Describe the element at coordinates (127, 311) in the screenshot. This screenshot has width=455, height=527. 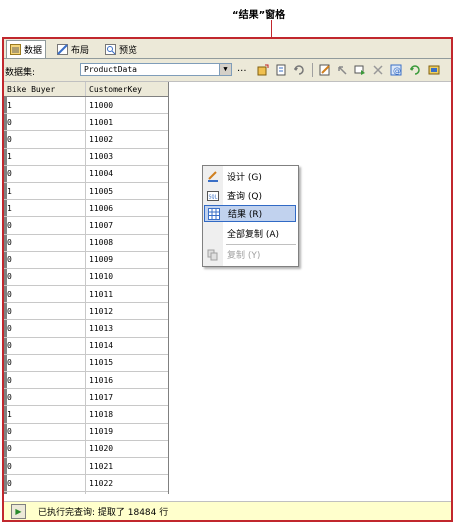
I see `cell-customer-key: 11012` at that location.